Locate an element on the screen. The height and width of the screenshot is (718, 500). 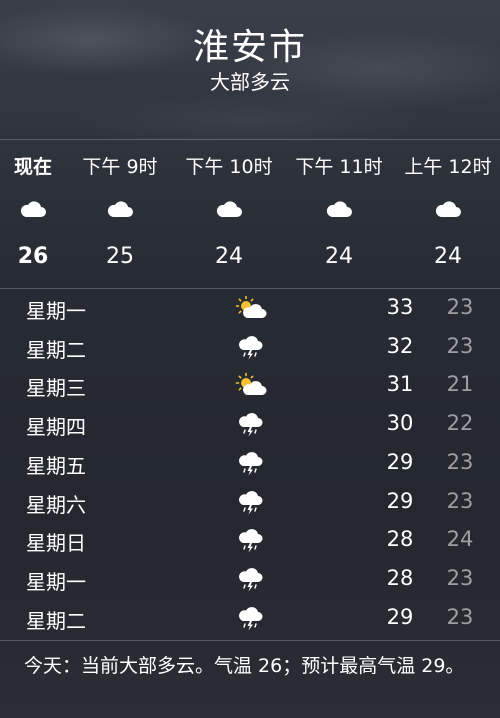
day-low: 24 is located at coordinates (460, 539).